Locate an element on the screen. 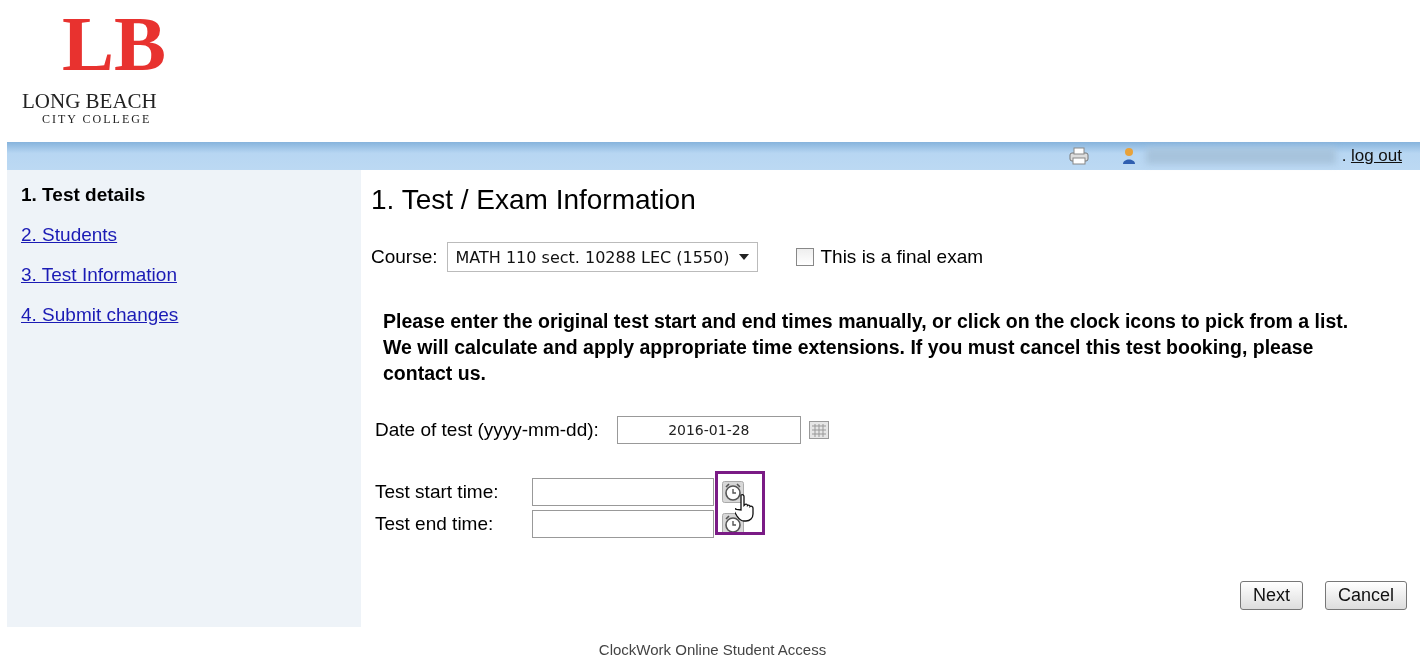 Image resolution: width=1425 pixels, height=660 pixels. page-title: 1. Test / Exam Information is located at coordinates (534, 200).